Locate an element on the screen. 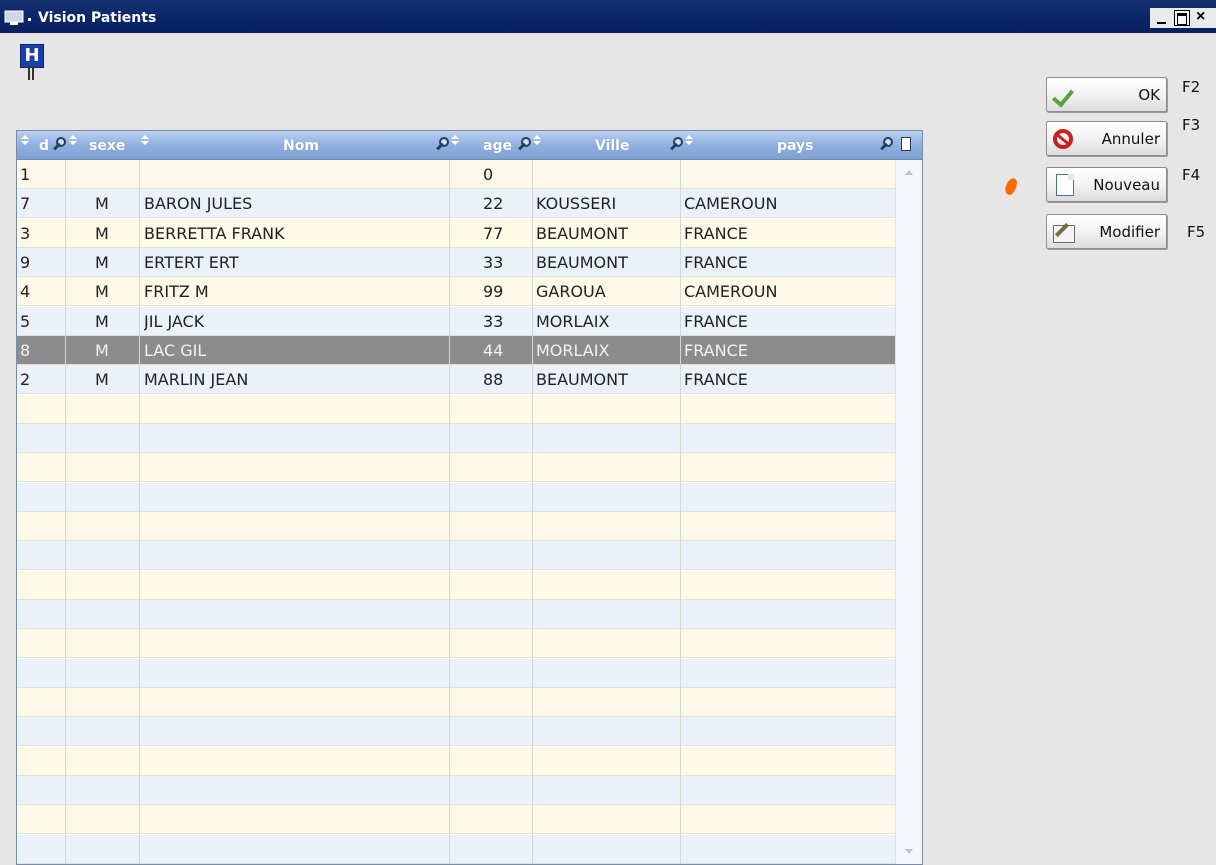  cell-id: 4 is located at coordinates (25, 291).